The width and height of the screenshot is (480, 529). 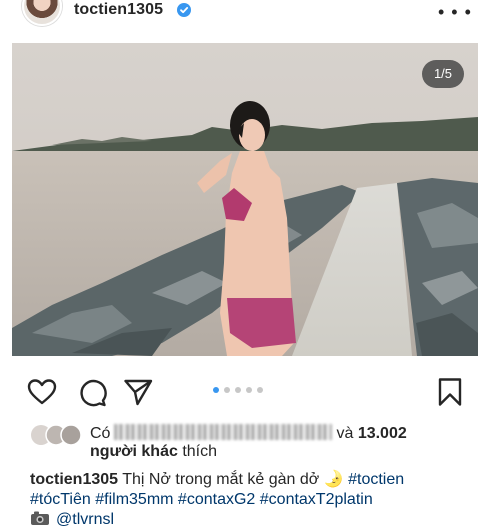 I want to click on likes-others: người khác, so click(x=134, y=451).